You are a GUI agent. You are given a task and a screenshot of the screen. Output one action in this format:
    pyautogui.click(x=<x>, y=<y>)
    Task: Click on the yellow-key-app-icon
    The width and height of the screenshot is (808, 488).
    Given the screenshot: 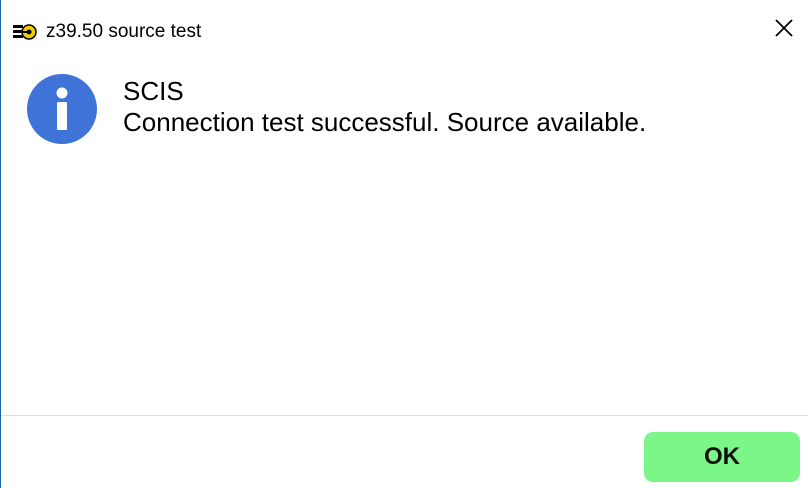 What is the action you would take?
    pyautogui.click(x=25, y=32)
    